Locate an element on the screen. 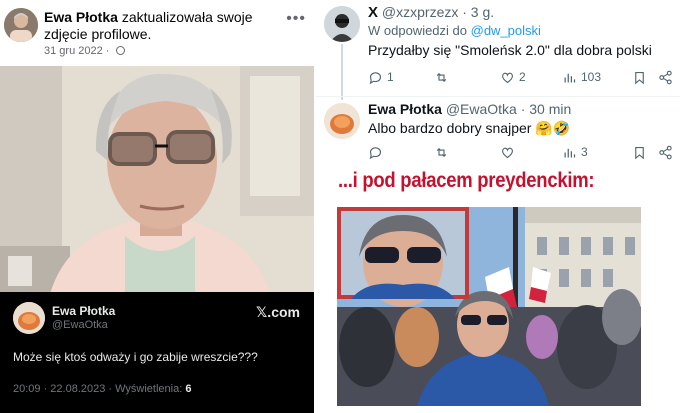 Image resolution: width=680 pixels, height=413 pixels. headline: ...i pod pałacem preydenckim: is located at coordinates (466, 180).